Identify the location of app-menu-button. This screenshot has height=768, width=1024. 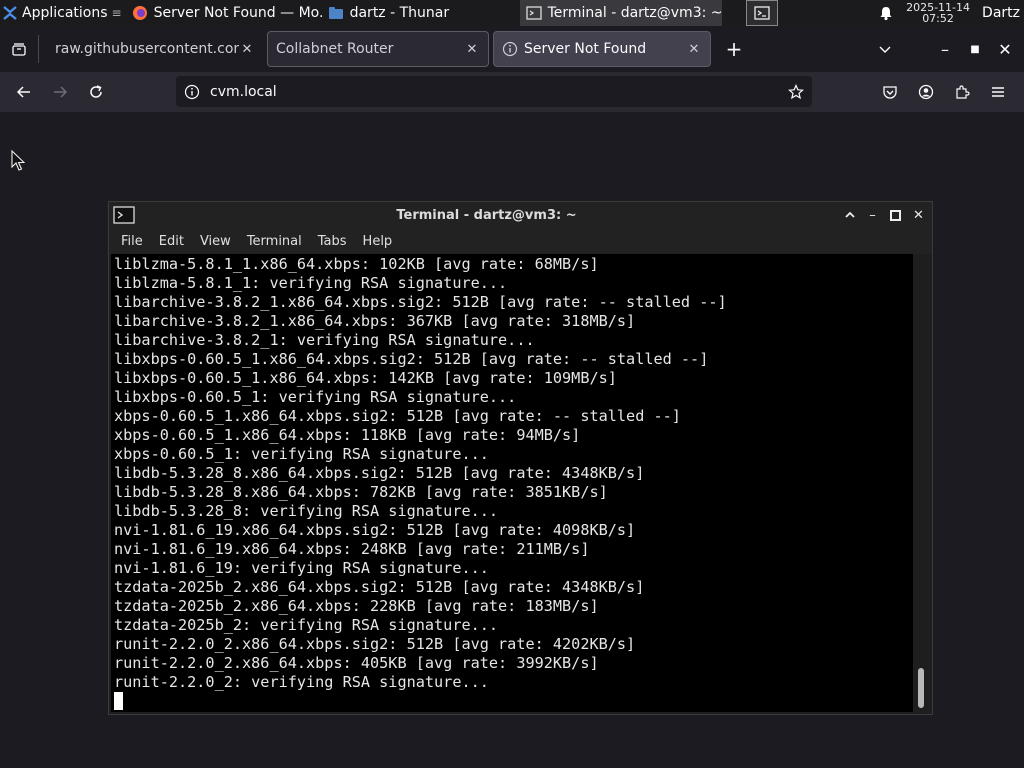
(998, 92).